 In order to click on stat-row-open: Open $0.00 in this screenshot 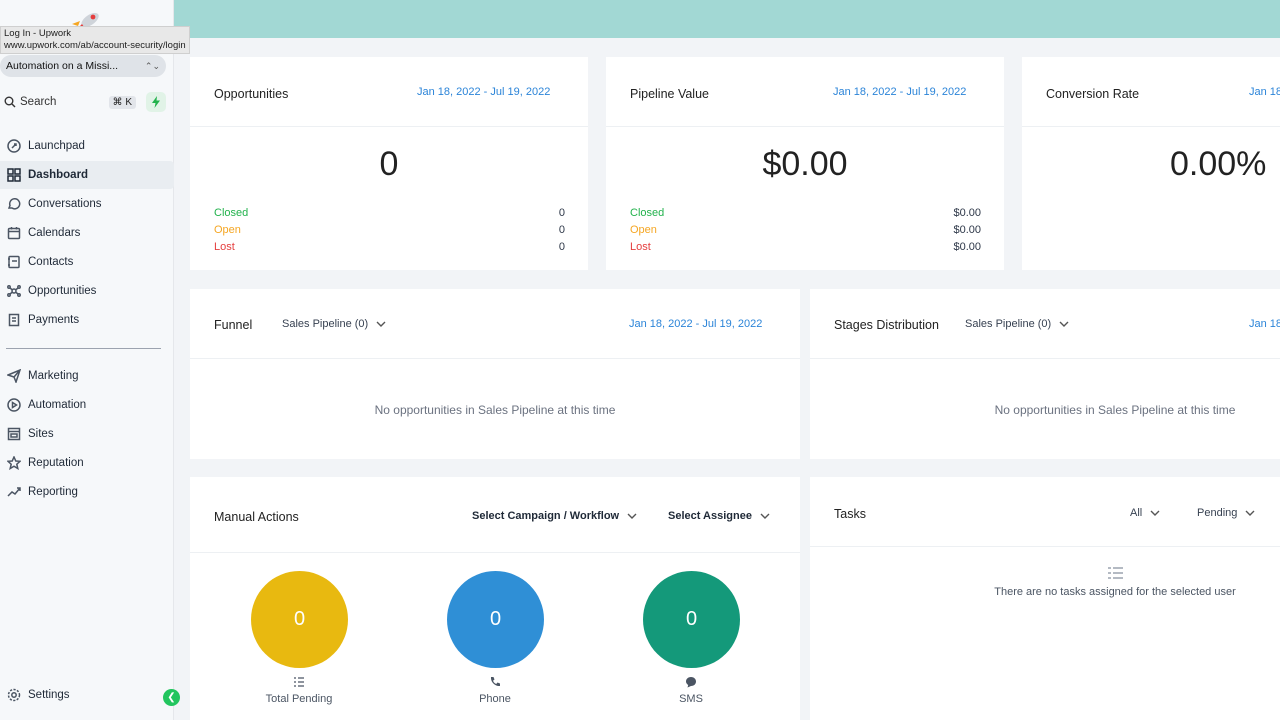, I will do `click(805, 230)`.